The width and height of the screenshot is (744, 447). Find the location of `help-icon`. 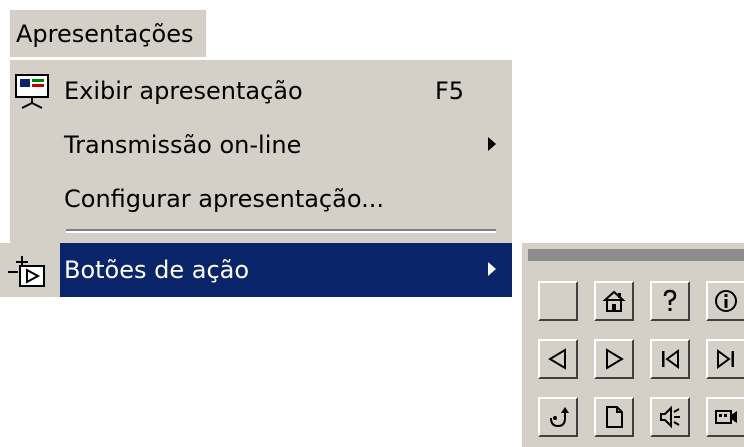

help-icon is located at coordinates (670, 300).